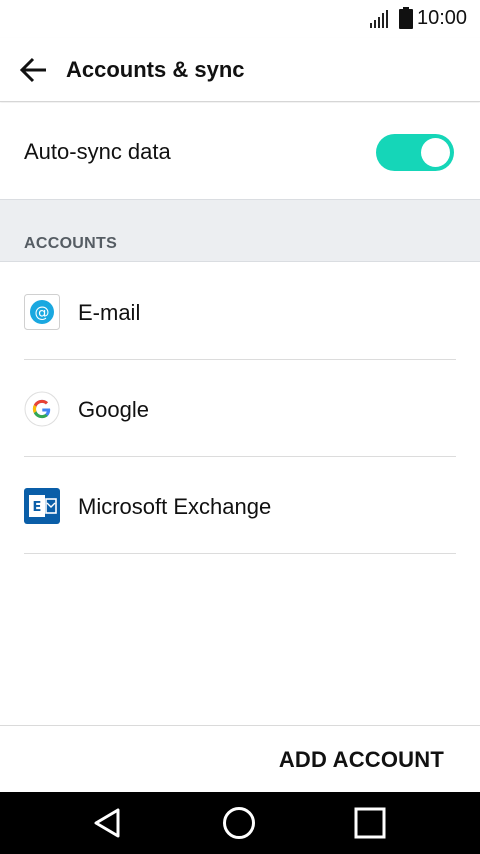 Image resolution: width=480 pixels, height=854 pixels. What do you see at coordinates (435, 152) in the screenshot?
I see `toggle-knob` at bounding box center [435, 152].